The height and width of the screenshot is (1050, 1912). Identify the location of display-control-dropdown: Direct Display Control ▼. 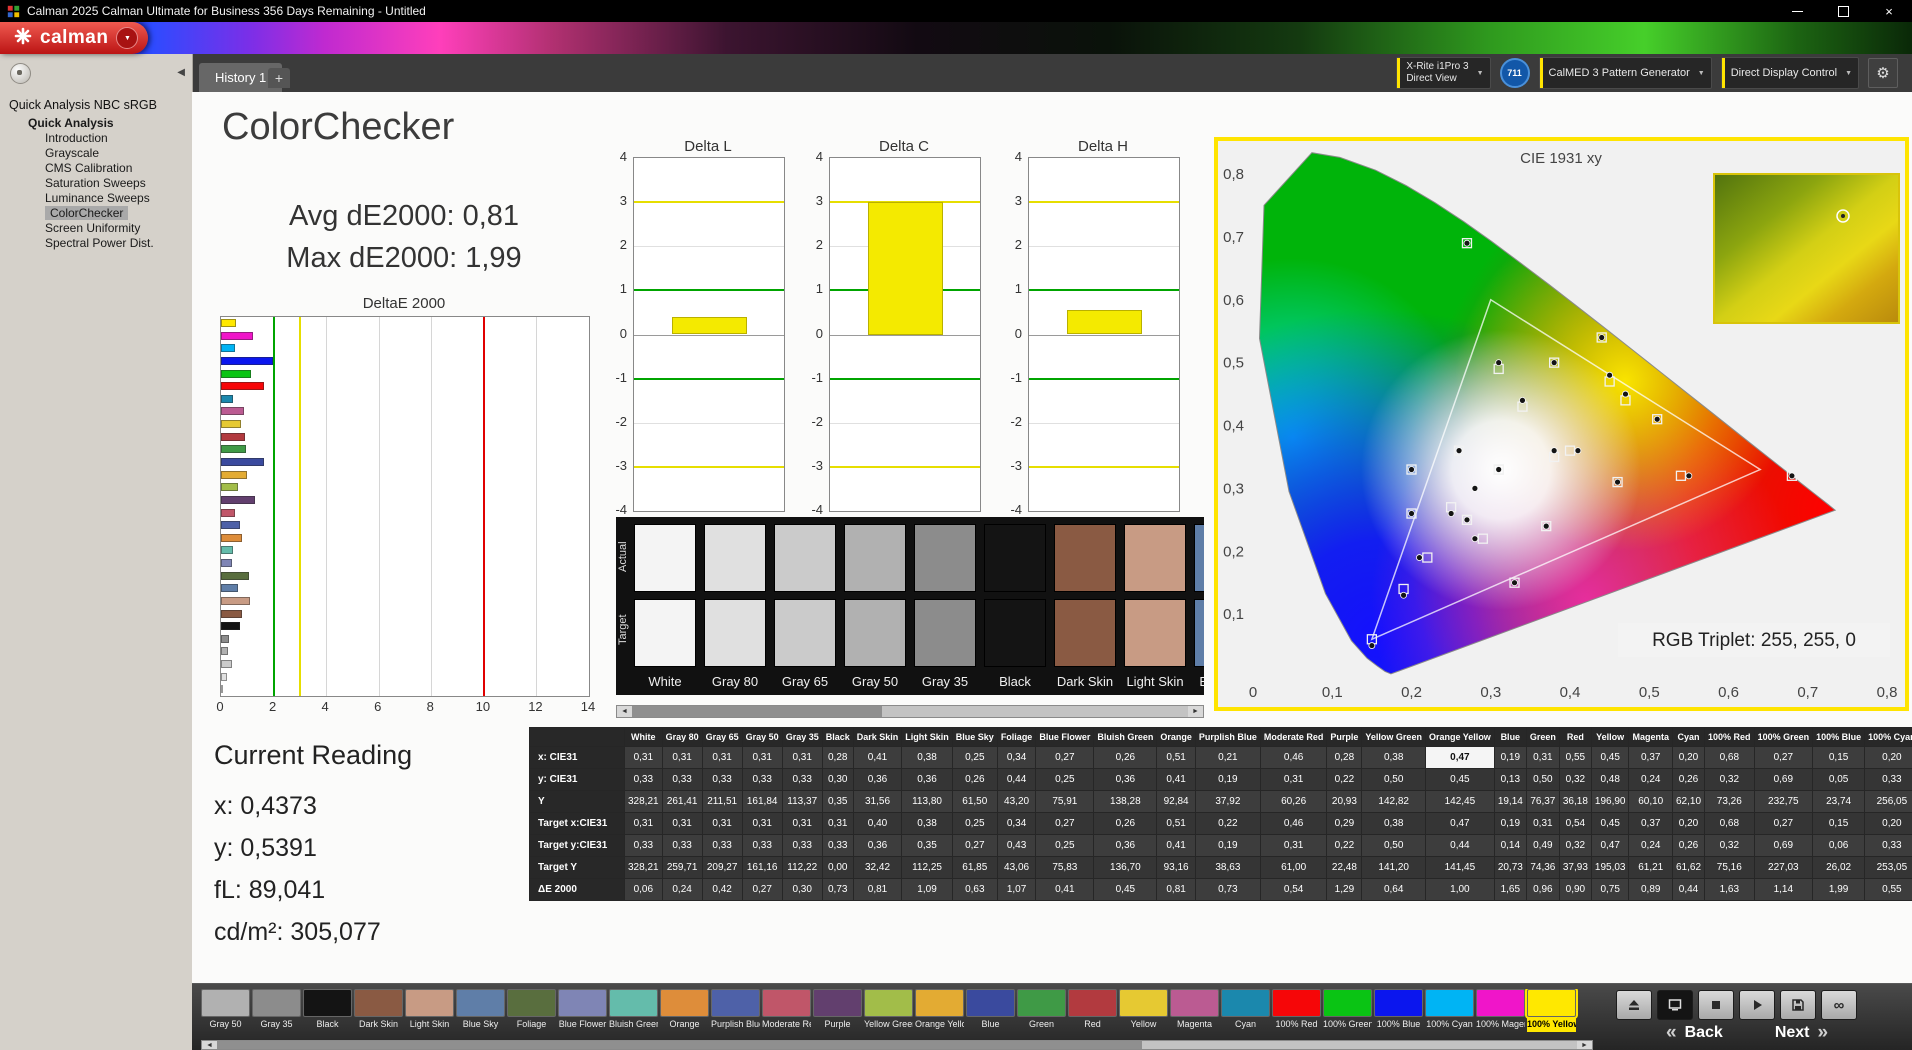
(1789, 73).